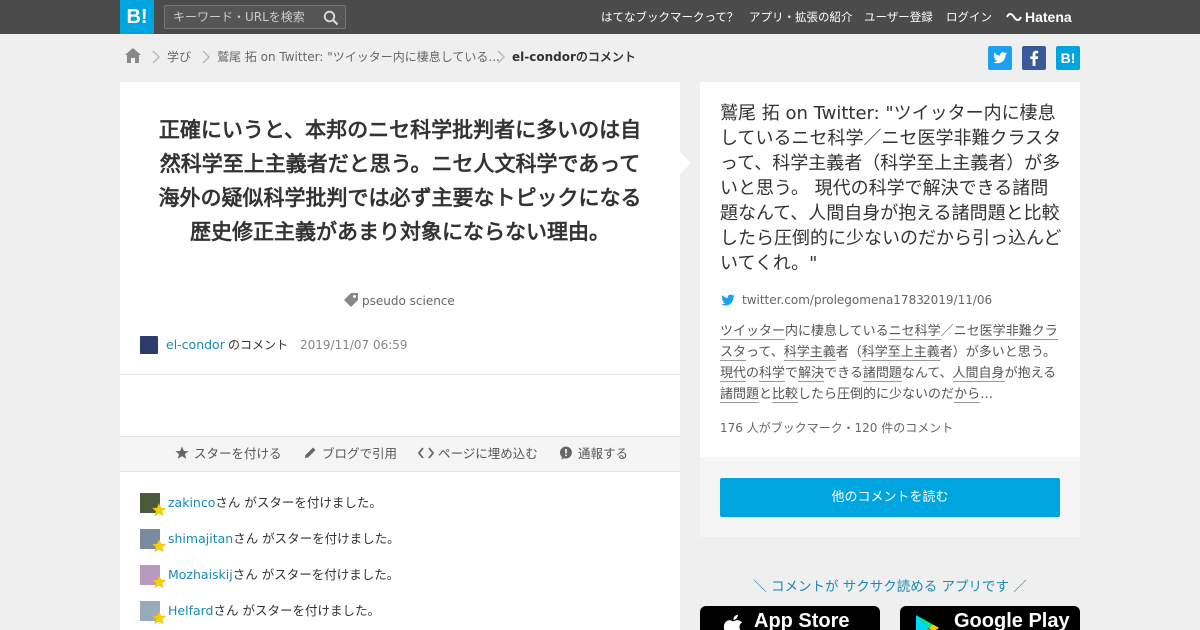  What do you see at coordinates (400, 374) in the screenshot?
I see `divider` at bounding box center [400, 374].